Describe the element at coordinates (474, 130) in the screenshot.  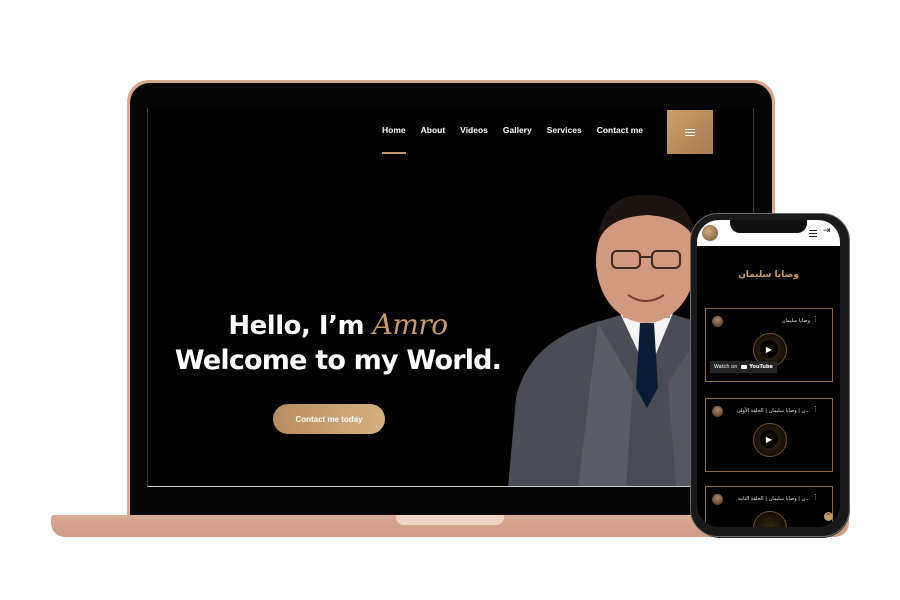
I see `nav-videos: Videos` at that location.